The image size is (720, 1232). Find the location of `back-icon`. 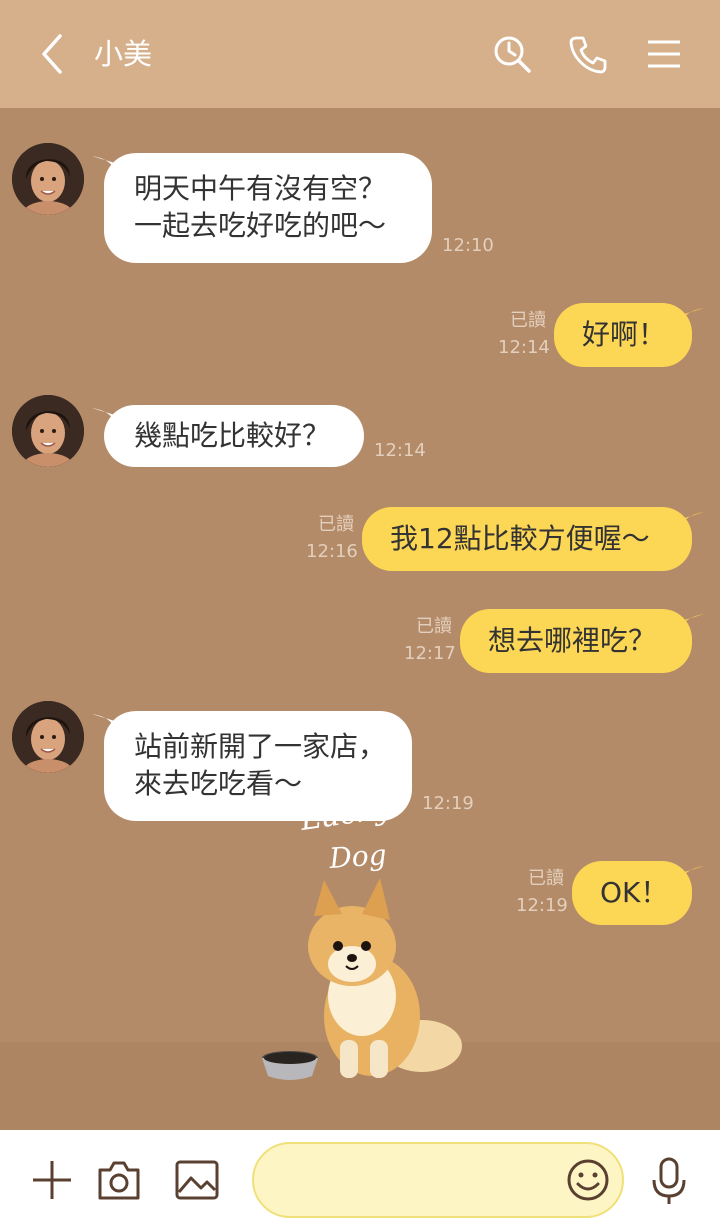

back-icon is located at coordinates (52, 54).